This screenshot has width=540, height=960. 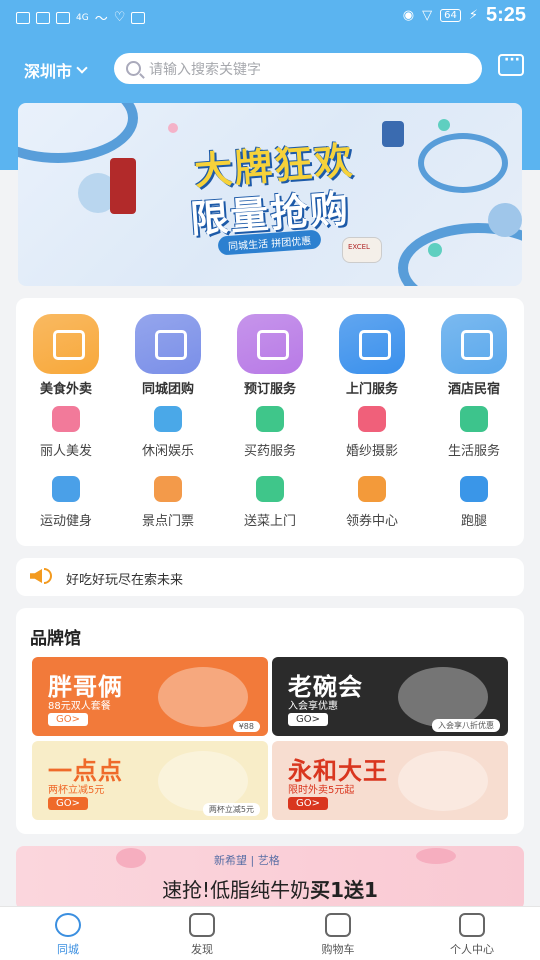 I want to click on promo-text: 速抢!低脂纯牛奶买1送1, so click(x=270, y=888).